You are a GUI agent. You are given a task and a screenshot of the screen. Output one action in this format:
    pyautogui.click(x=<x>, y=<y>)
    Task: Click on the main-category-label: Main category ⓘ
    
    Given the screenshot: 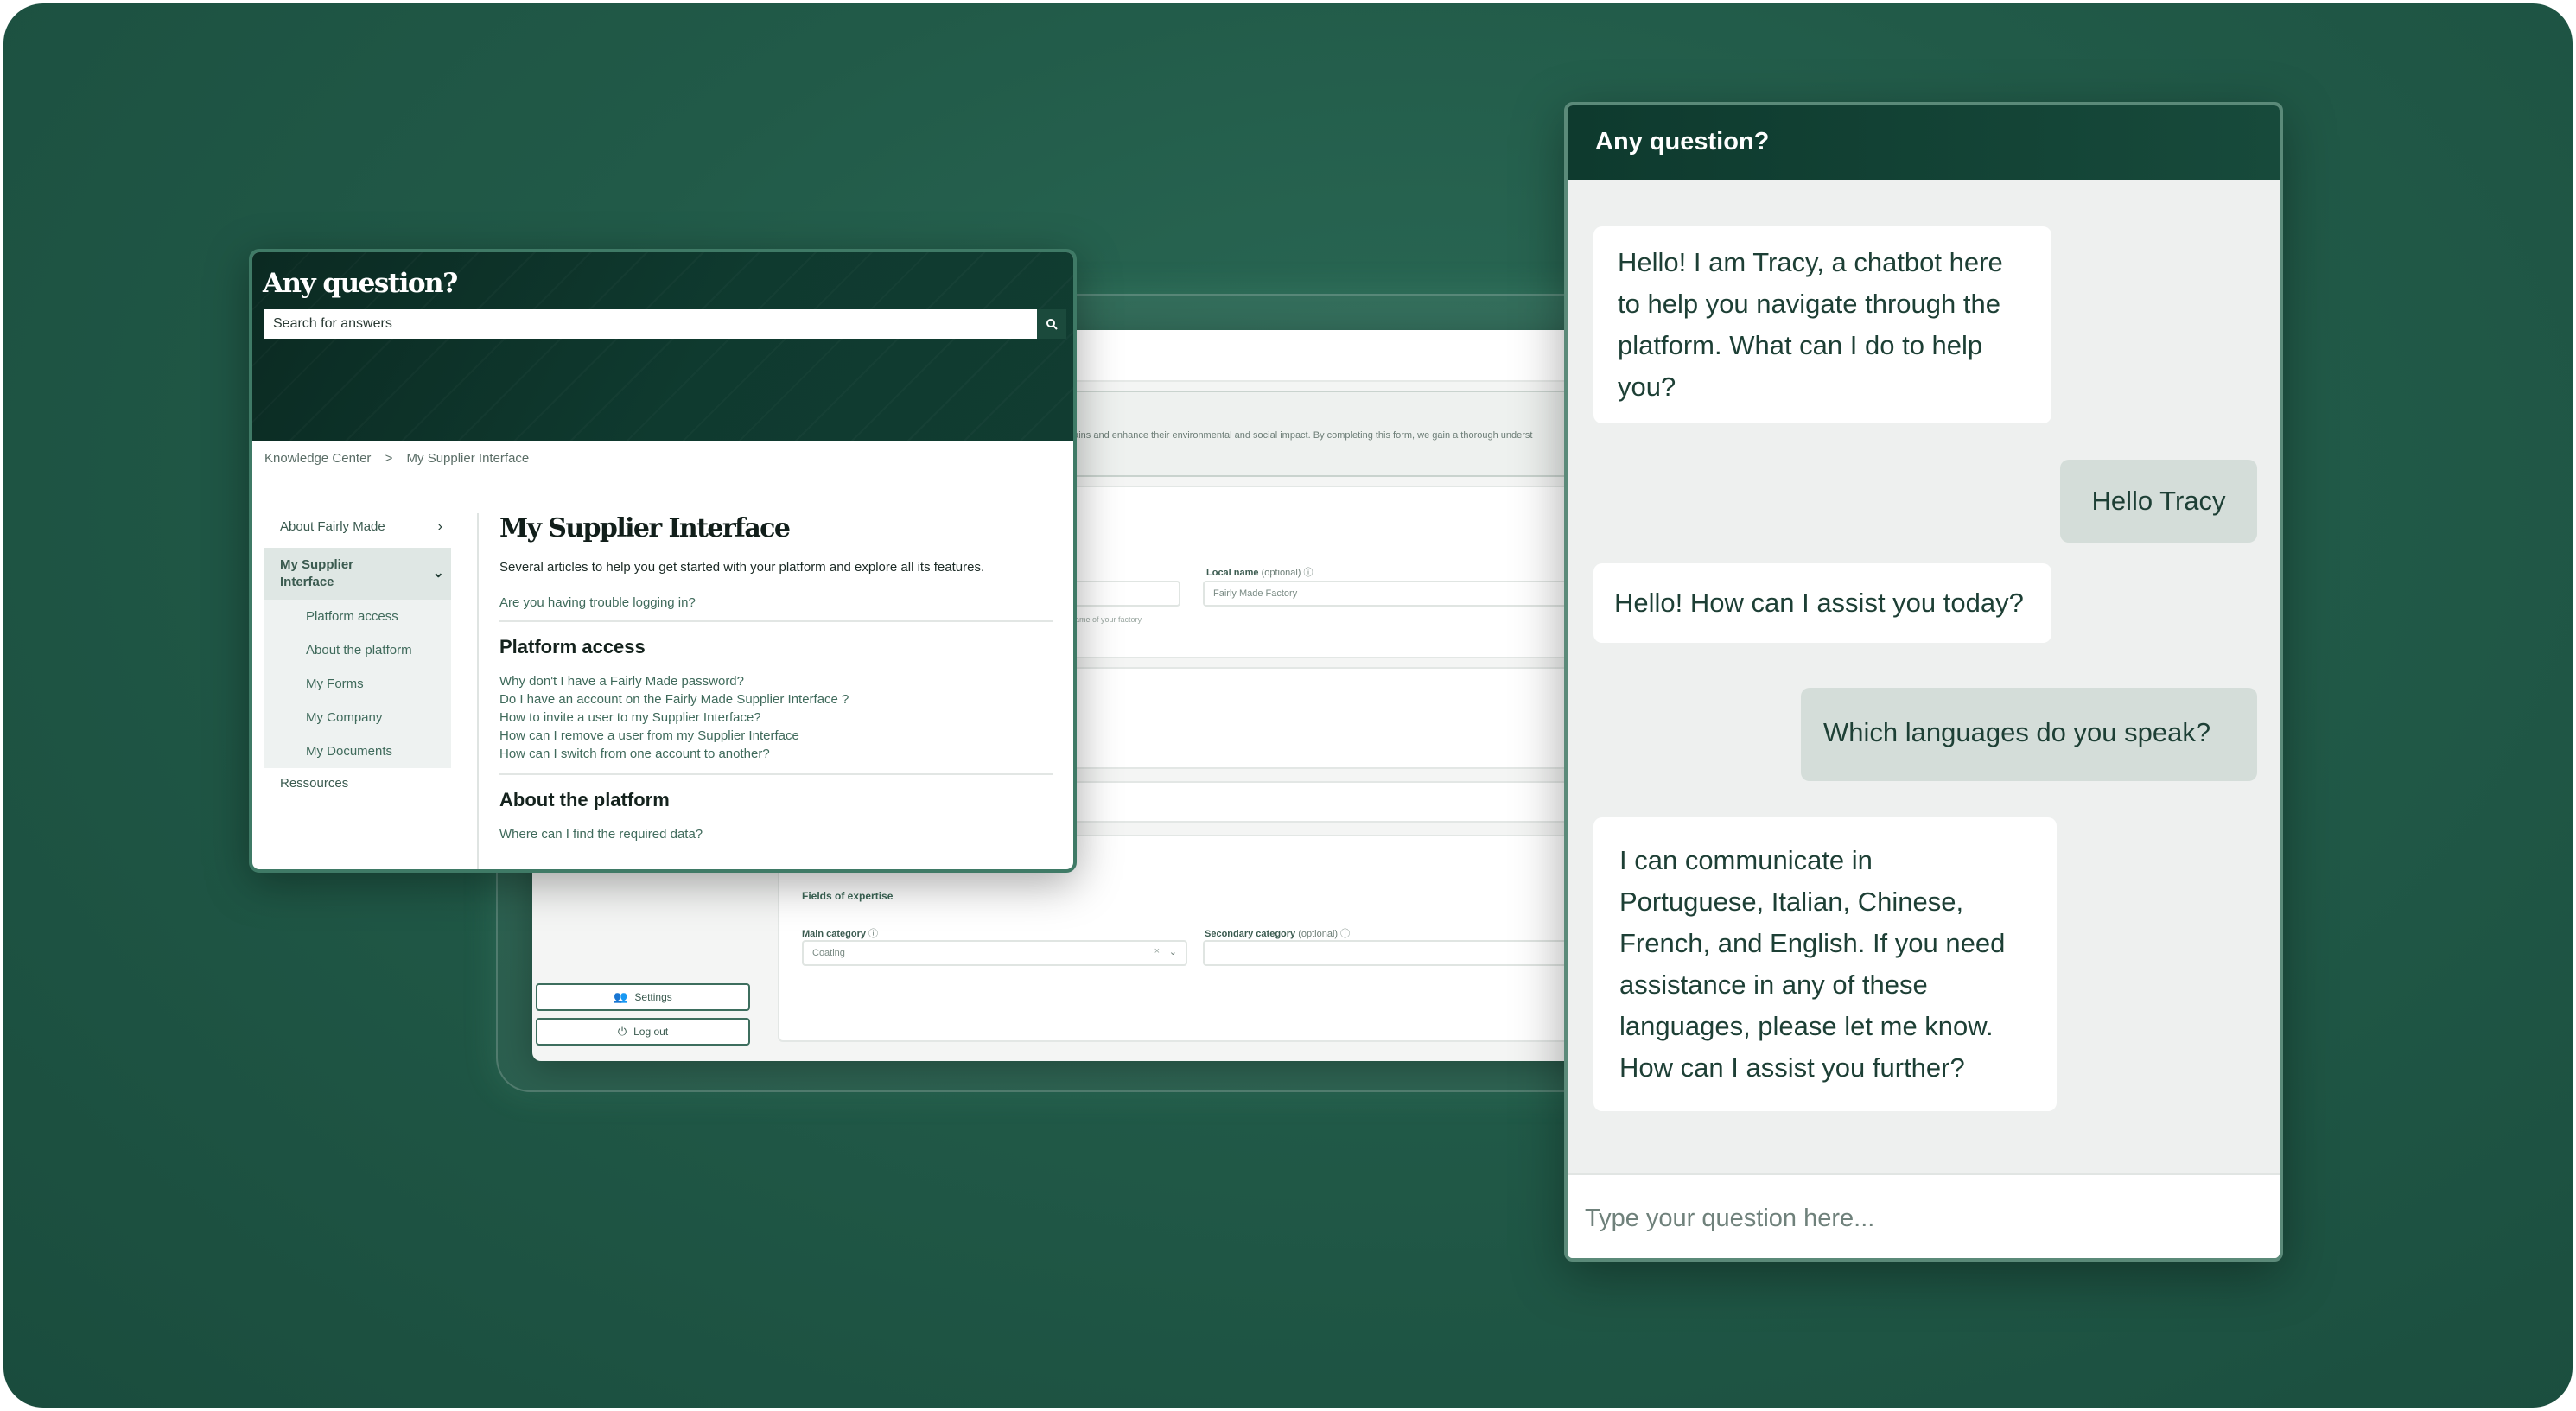 What is the action you would take?
    pyautogui.click(x=841, y=934)
    